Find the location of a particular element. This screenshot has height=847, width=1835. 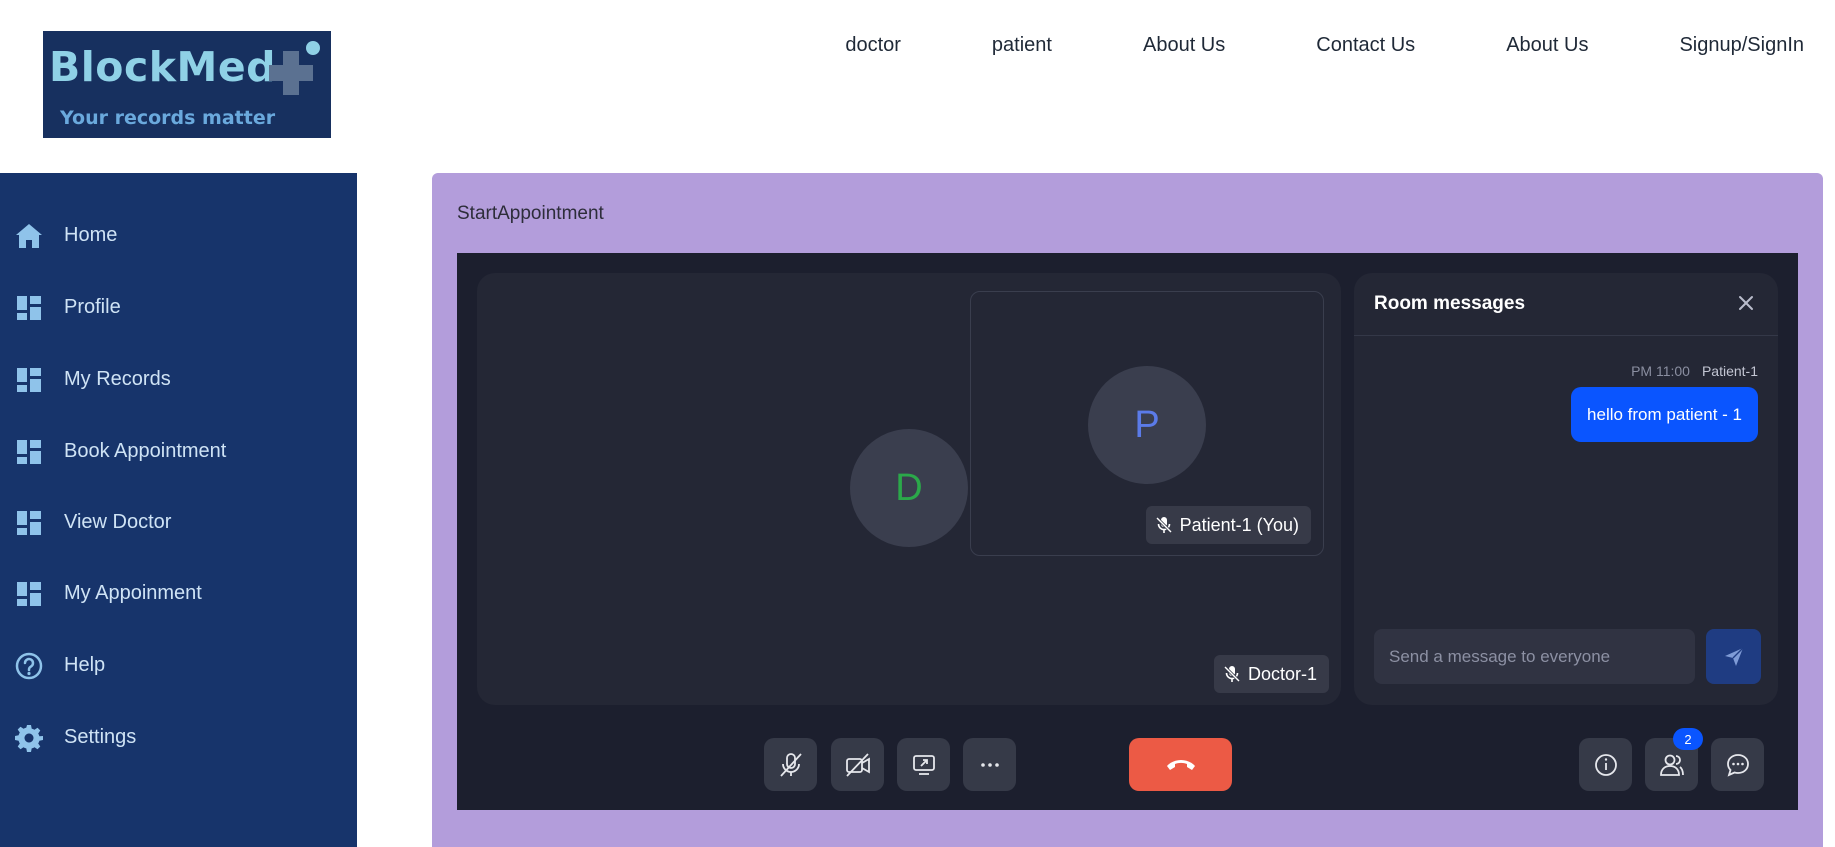

share-screen-icon is located at coordinates (923, 764).